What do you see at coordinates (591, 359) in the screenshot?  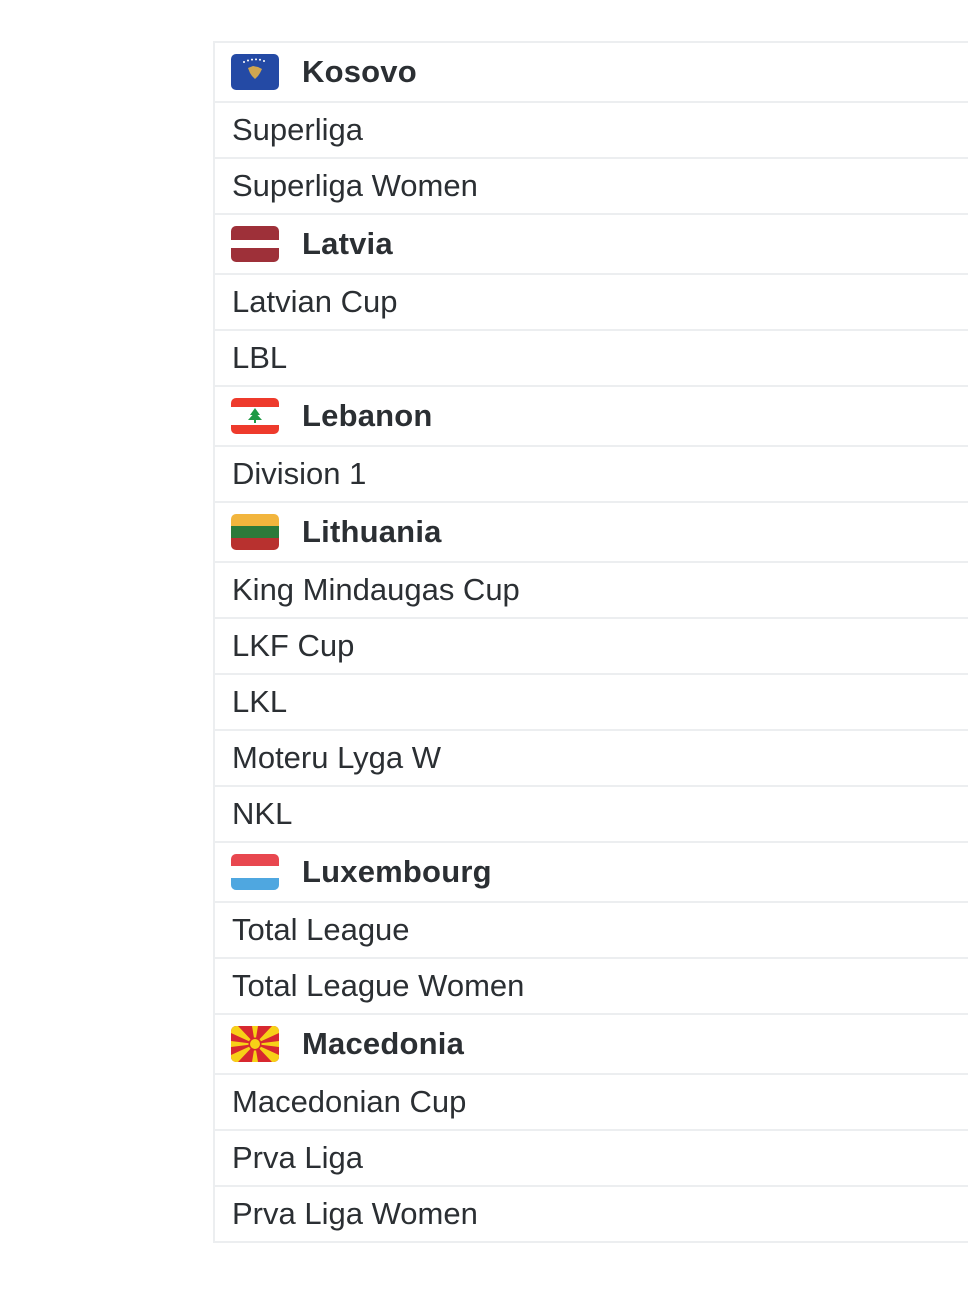 I see `league-item: LBL` at bounding box center [591, 359].